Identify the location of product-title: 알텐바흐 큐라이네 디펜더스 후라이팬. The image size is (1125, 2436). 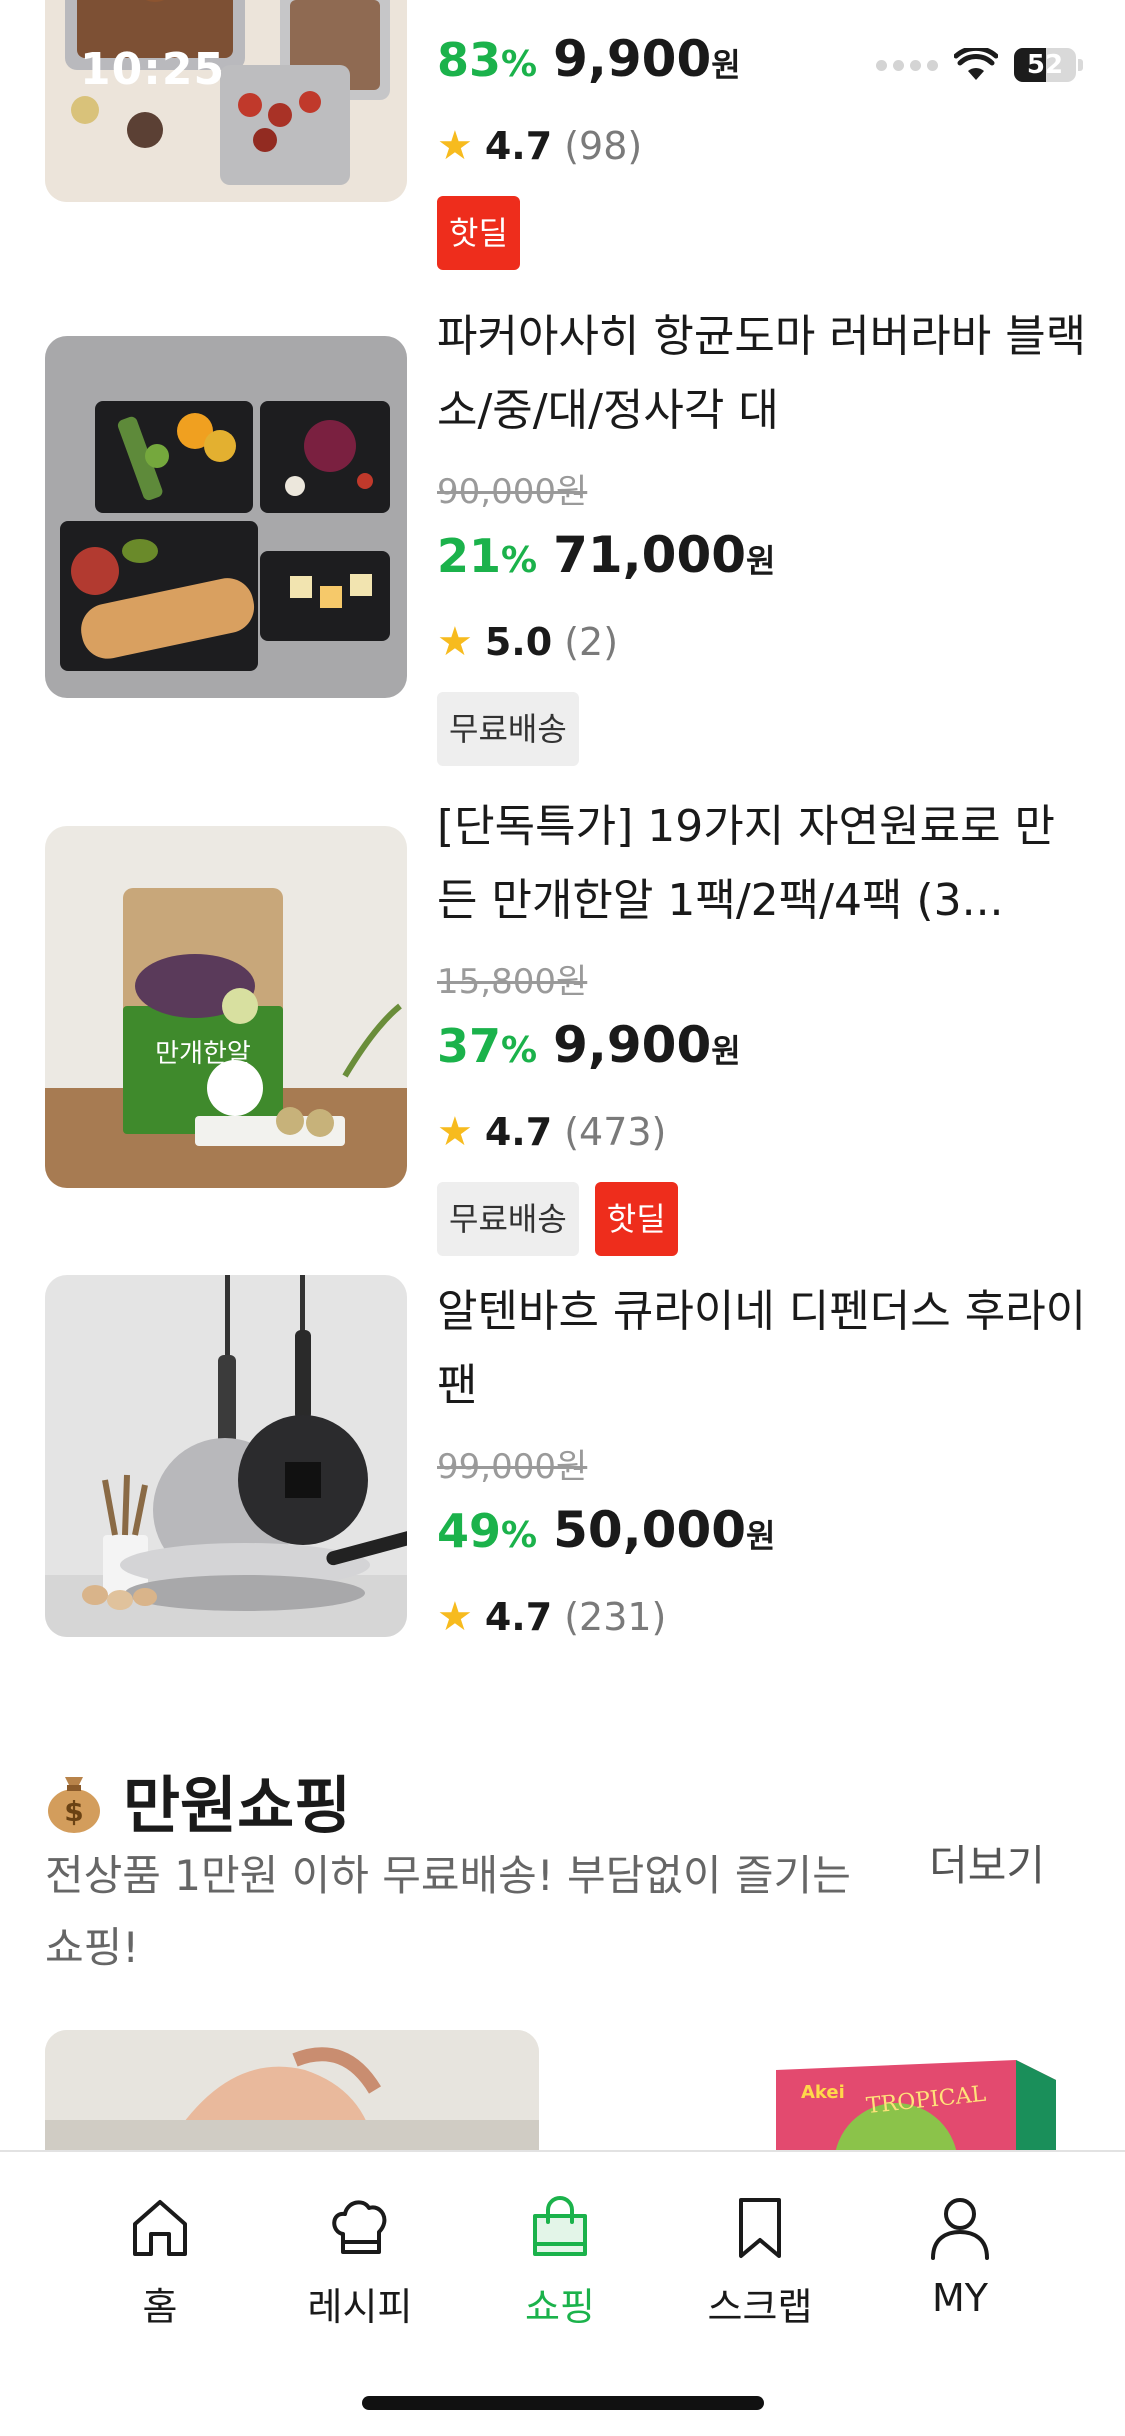
(762, 1349).